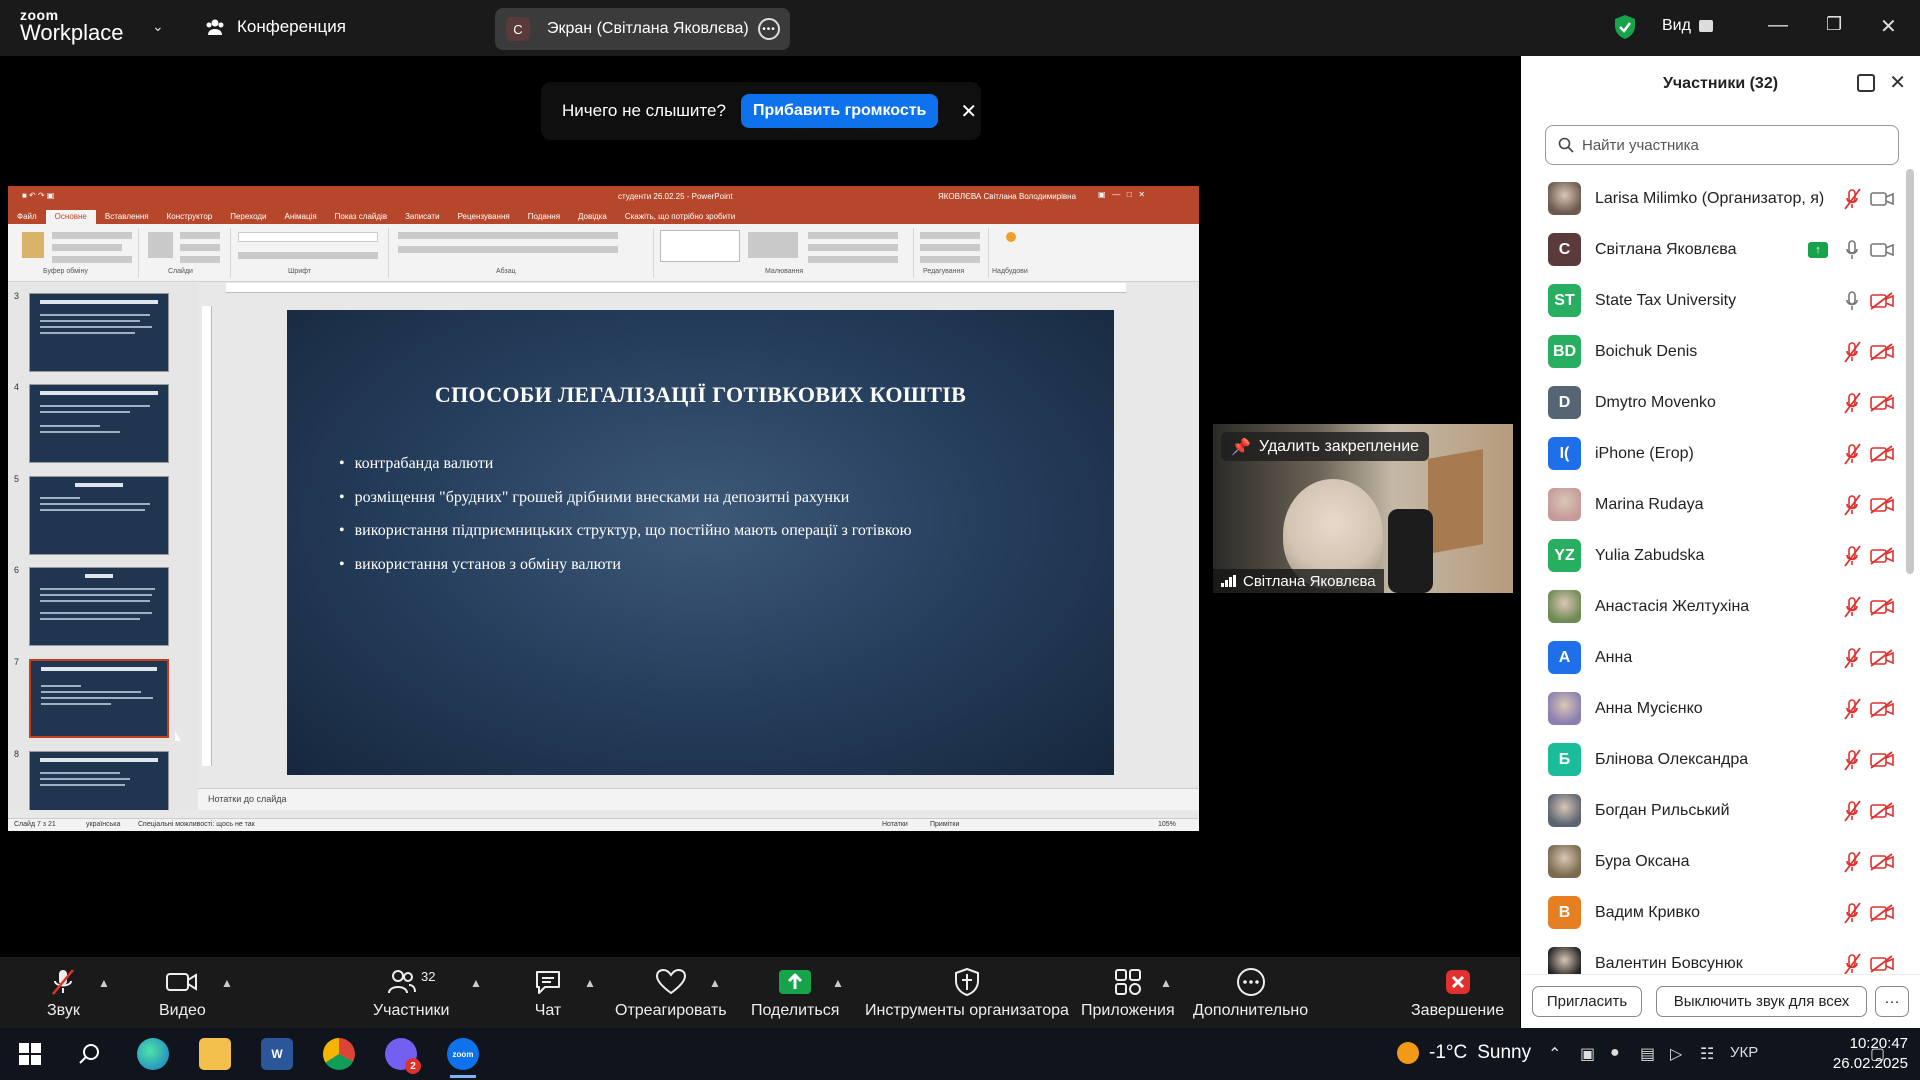 The image size is (1920, 1080). I want to click on react-button: Отреагировать, so click(671, 993).